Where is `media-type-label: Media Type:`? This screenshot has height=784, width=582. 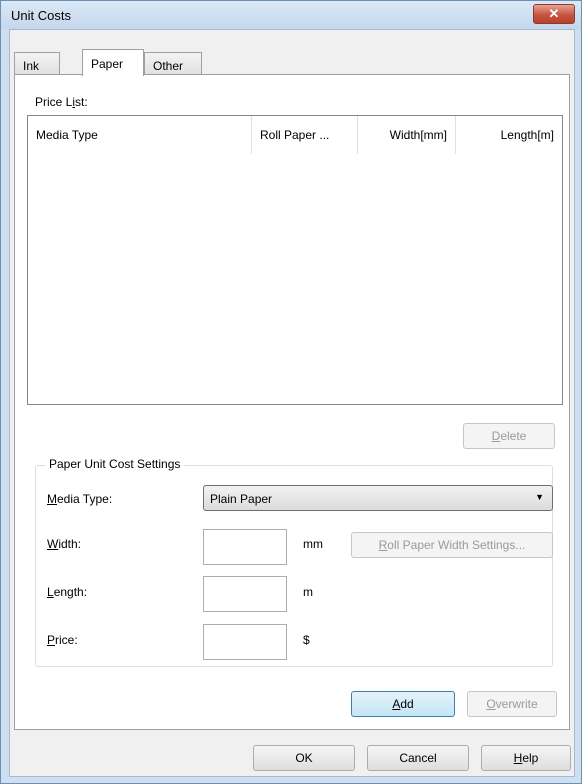
media-type-label: Media Type: is located at coordinates (80, 499).